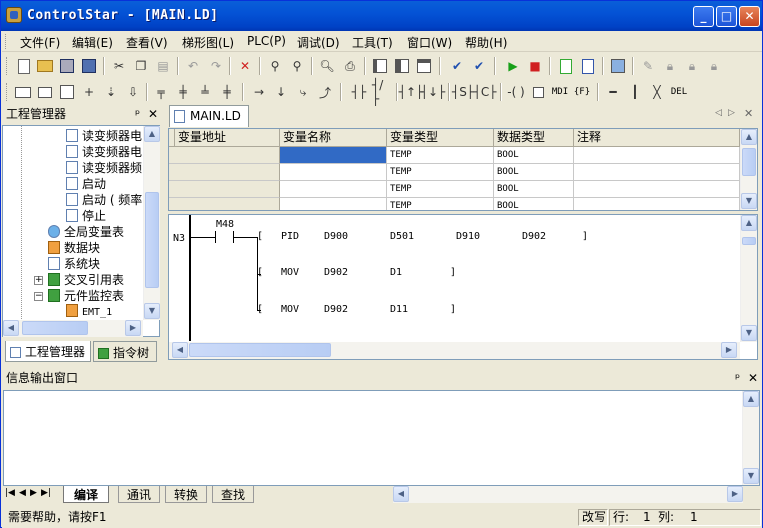  Describe the element at coordinates (333, 138) in the screenshot. I see `column-header: 变量名称` at that location.